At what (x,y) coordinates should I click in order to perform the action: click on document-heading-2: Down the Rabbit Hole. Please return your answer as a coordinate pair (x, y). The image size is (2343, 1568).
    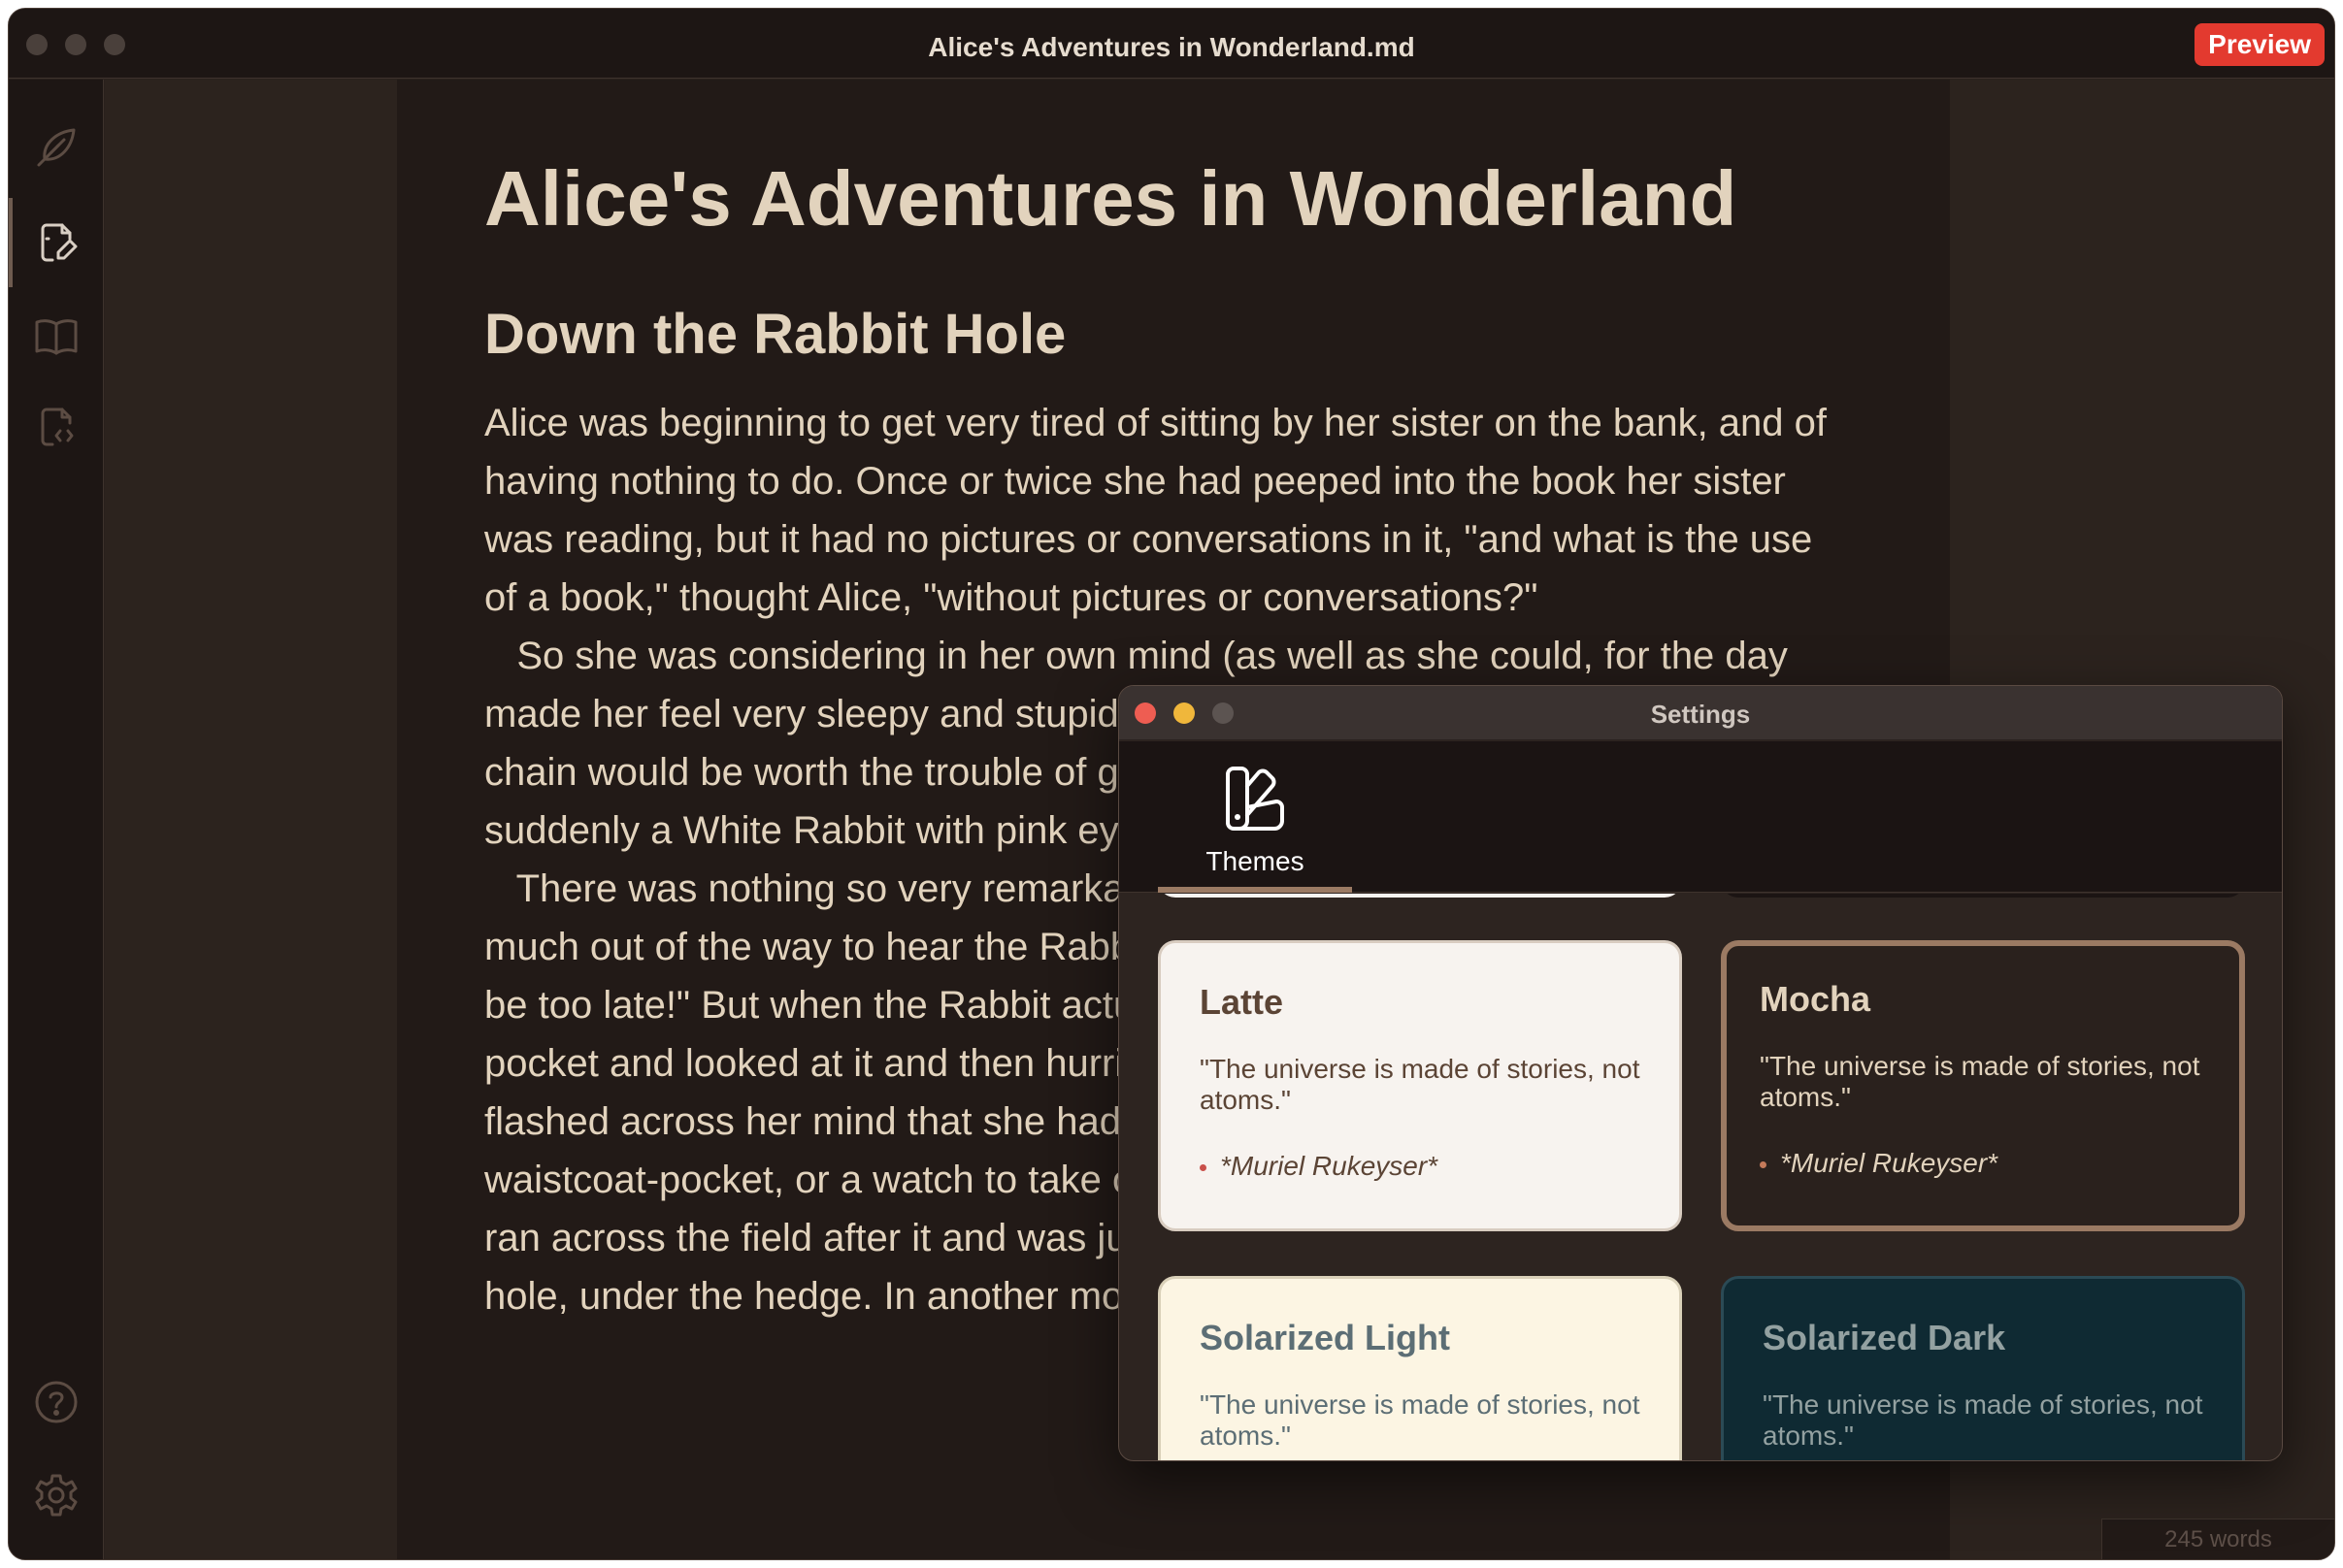
    Looking at the image, I should click on (775, 334).